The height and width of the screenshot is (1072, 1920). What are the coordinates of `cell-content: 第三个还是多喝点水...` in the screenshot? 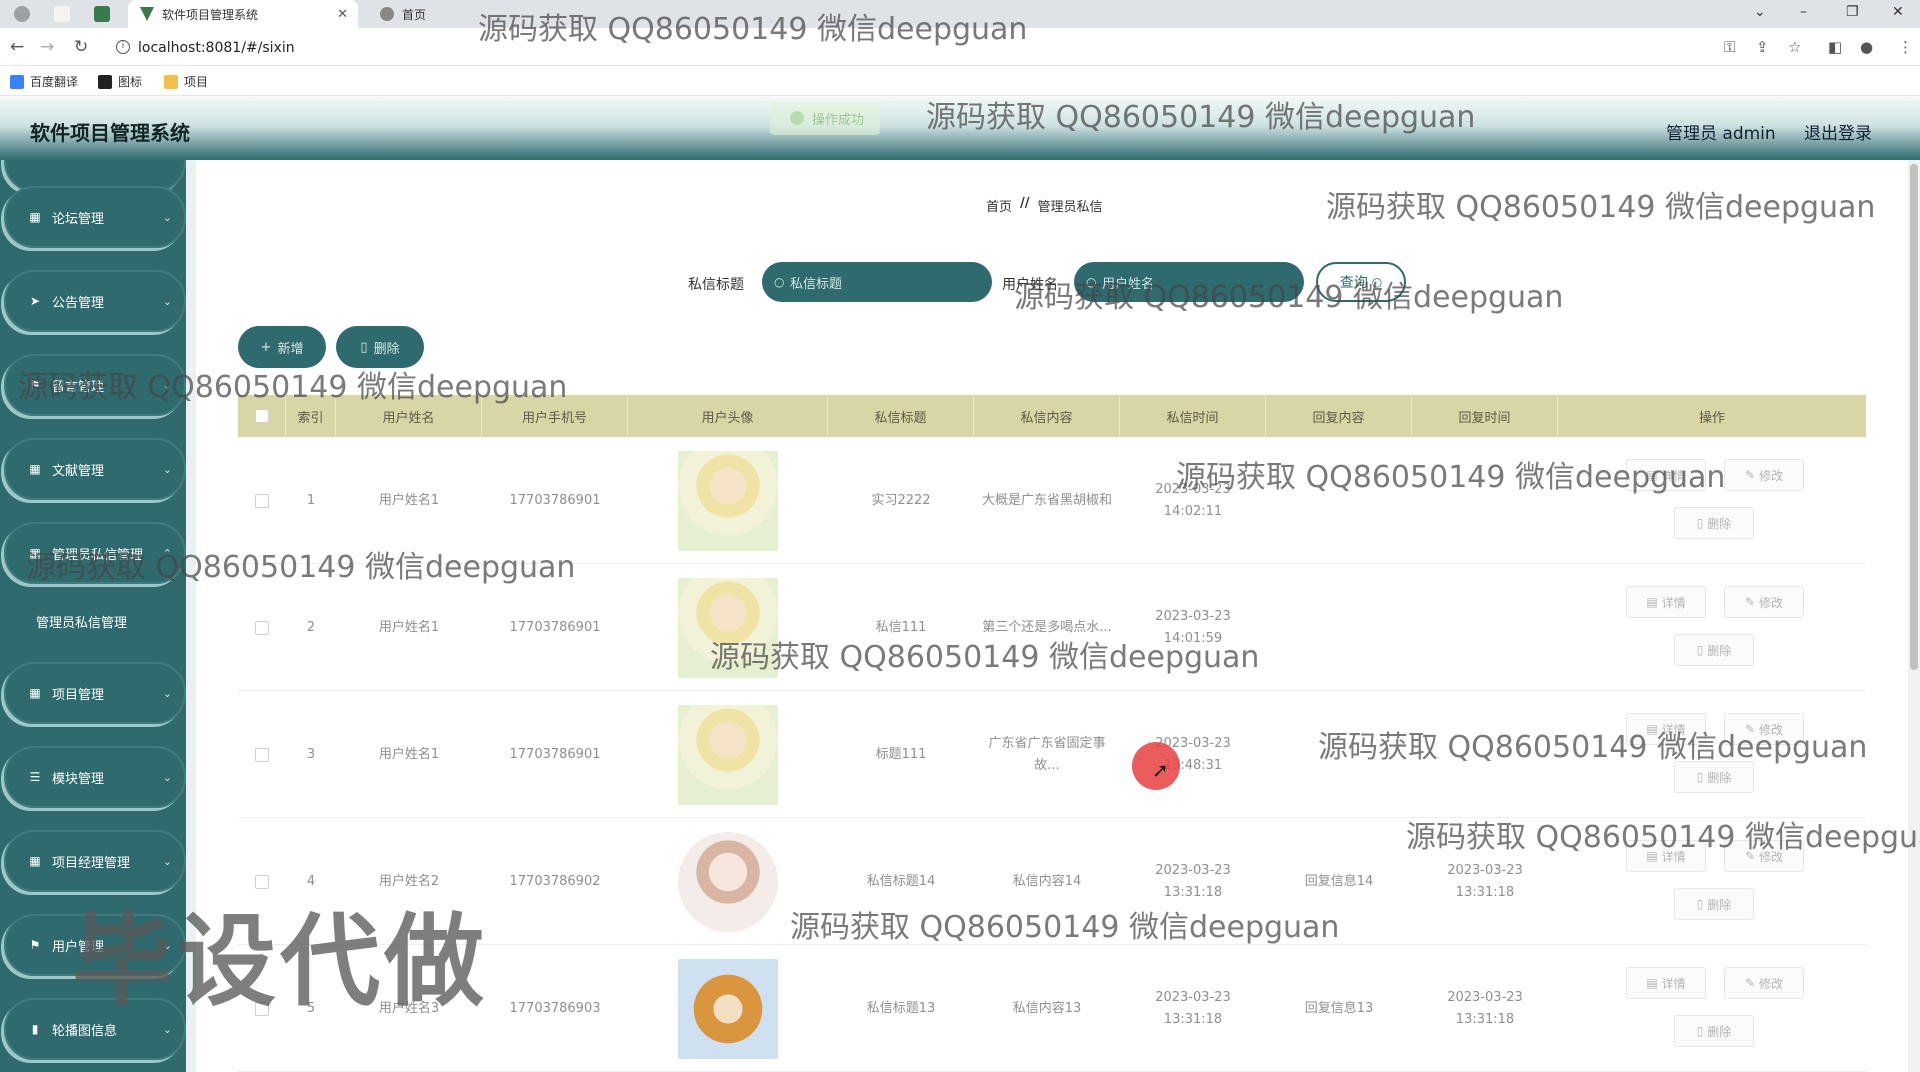 It's located at (1047, 627).